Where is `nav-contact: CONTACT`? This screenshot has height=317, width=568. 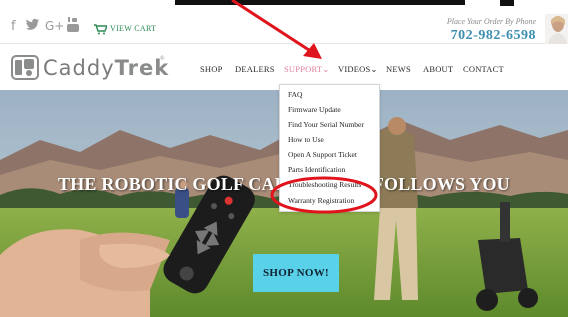 nav-contact: CONTACT is located at coordinates (483, 69).